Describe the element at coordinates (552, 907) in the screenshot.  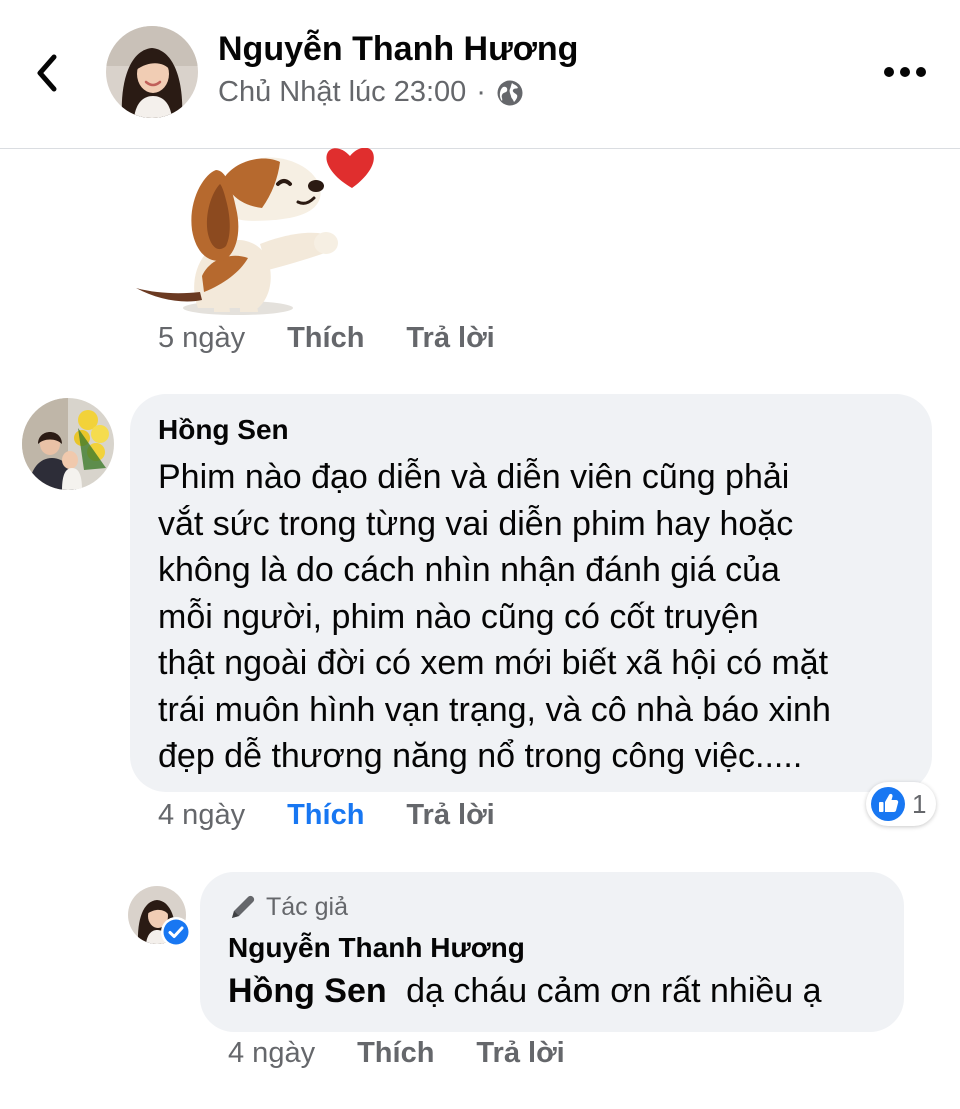
I see `author-badge: Tác giả` at that location.